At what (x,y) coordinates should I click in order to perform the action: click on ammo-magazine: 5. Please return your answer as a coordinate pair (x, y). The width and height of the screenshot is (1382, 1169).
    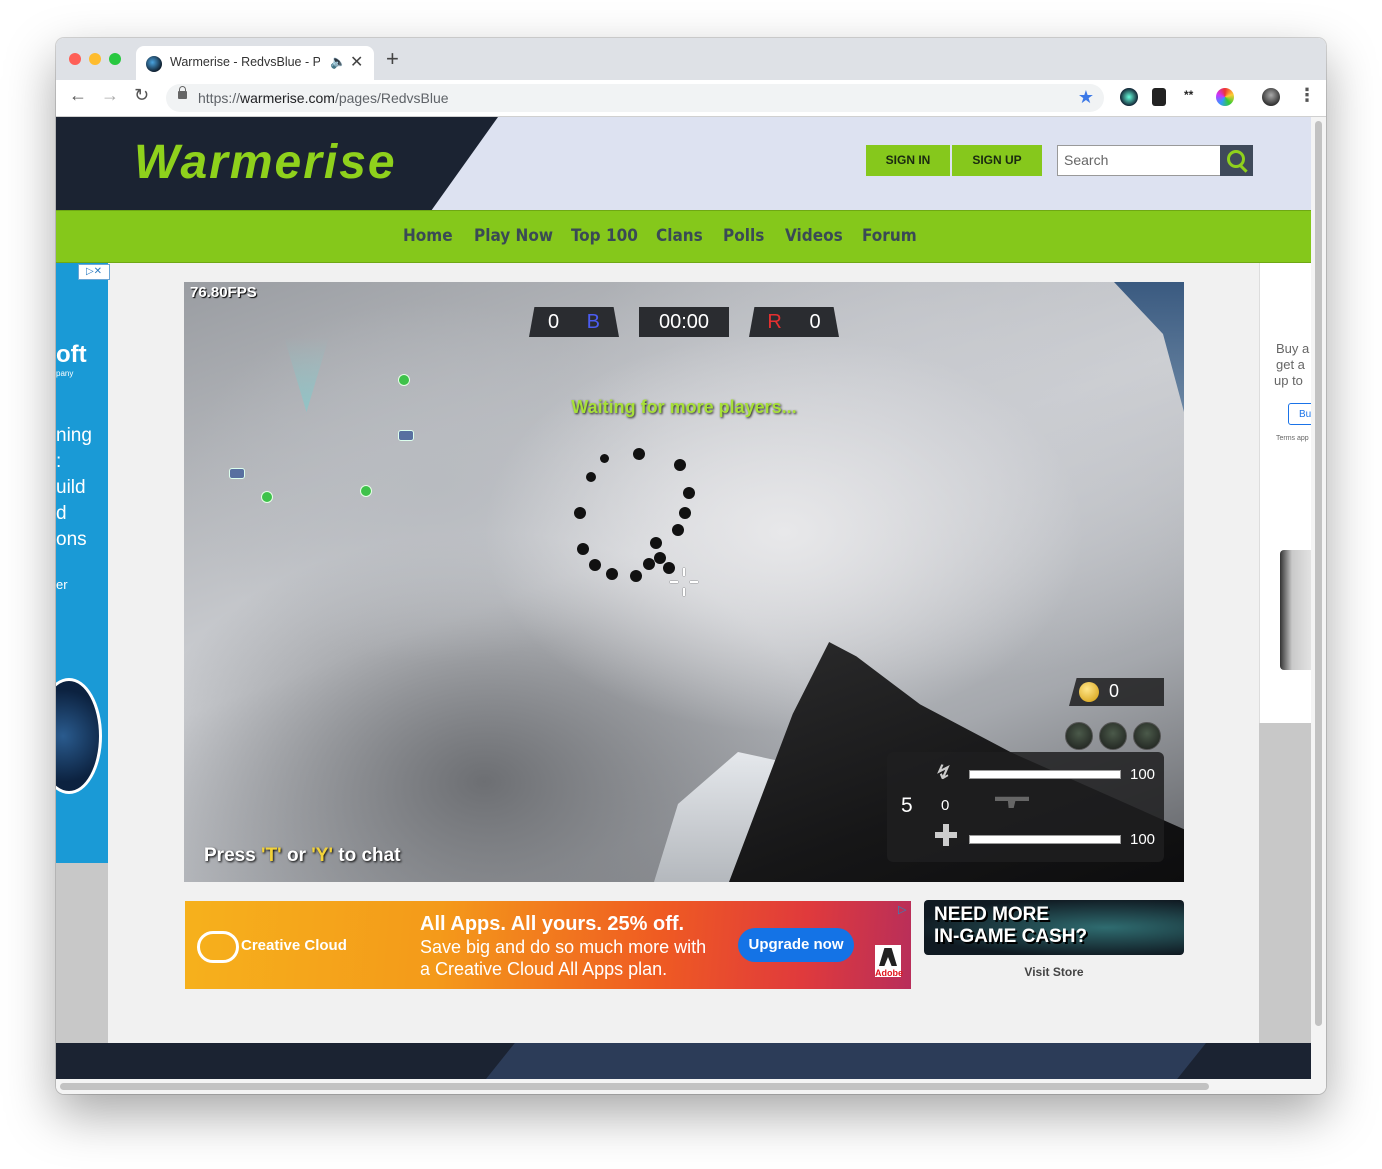
    Looking at the image, I should click on (907, 805).